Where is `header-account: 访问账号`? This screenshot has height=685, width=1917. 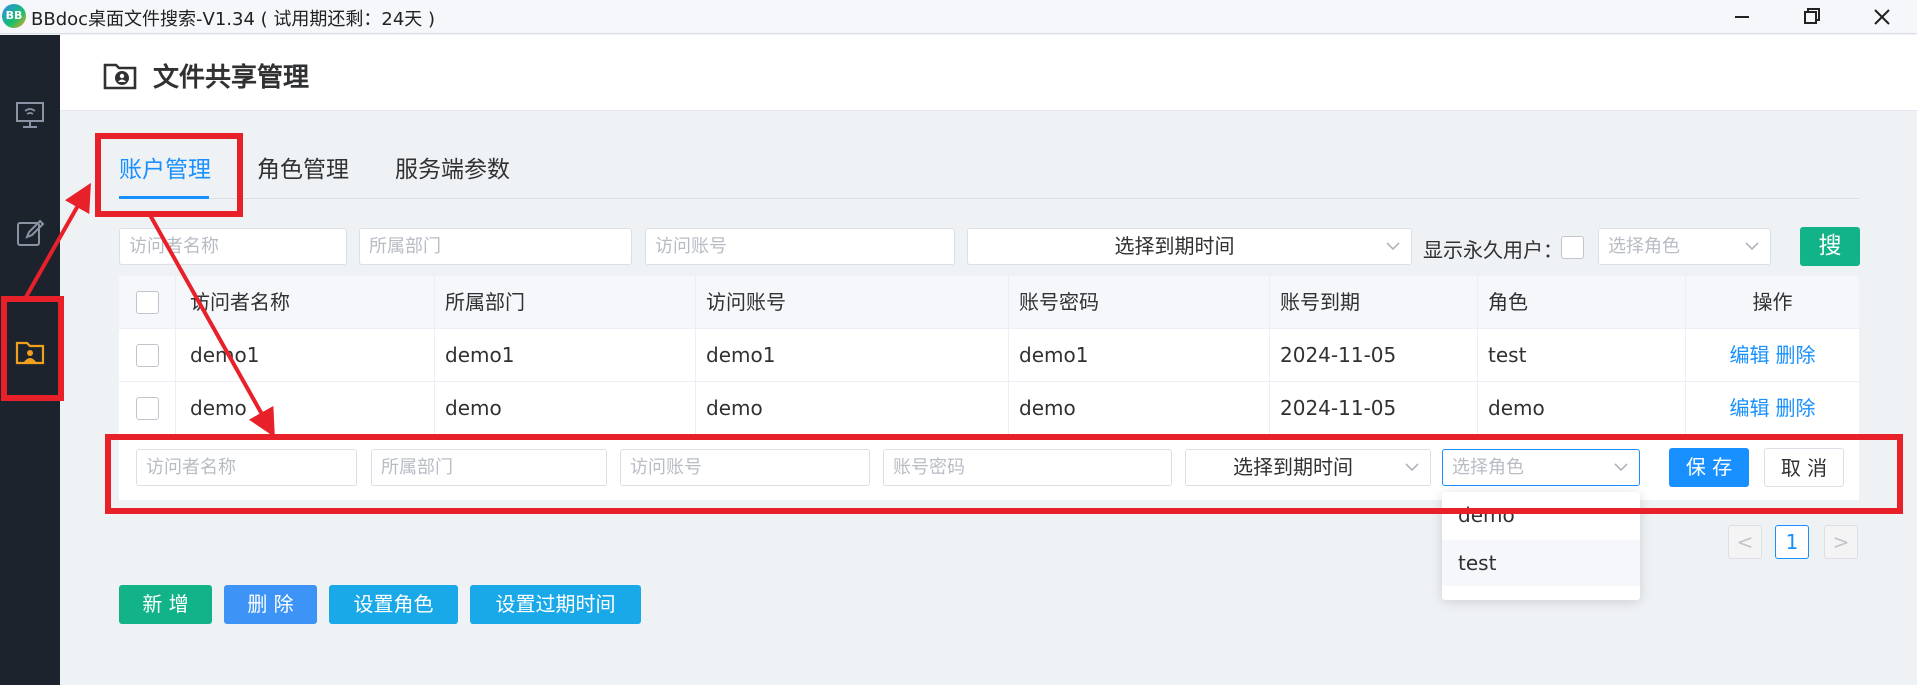 header-account: 访问账号 is located at coordinates (852, 302).